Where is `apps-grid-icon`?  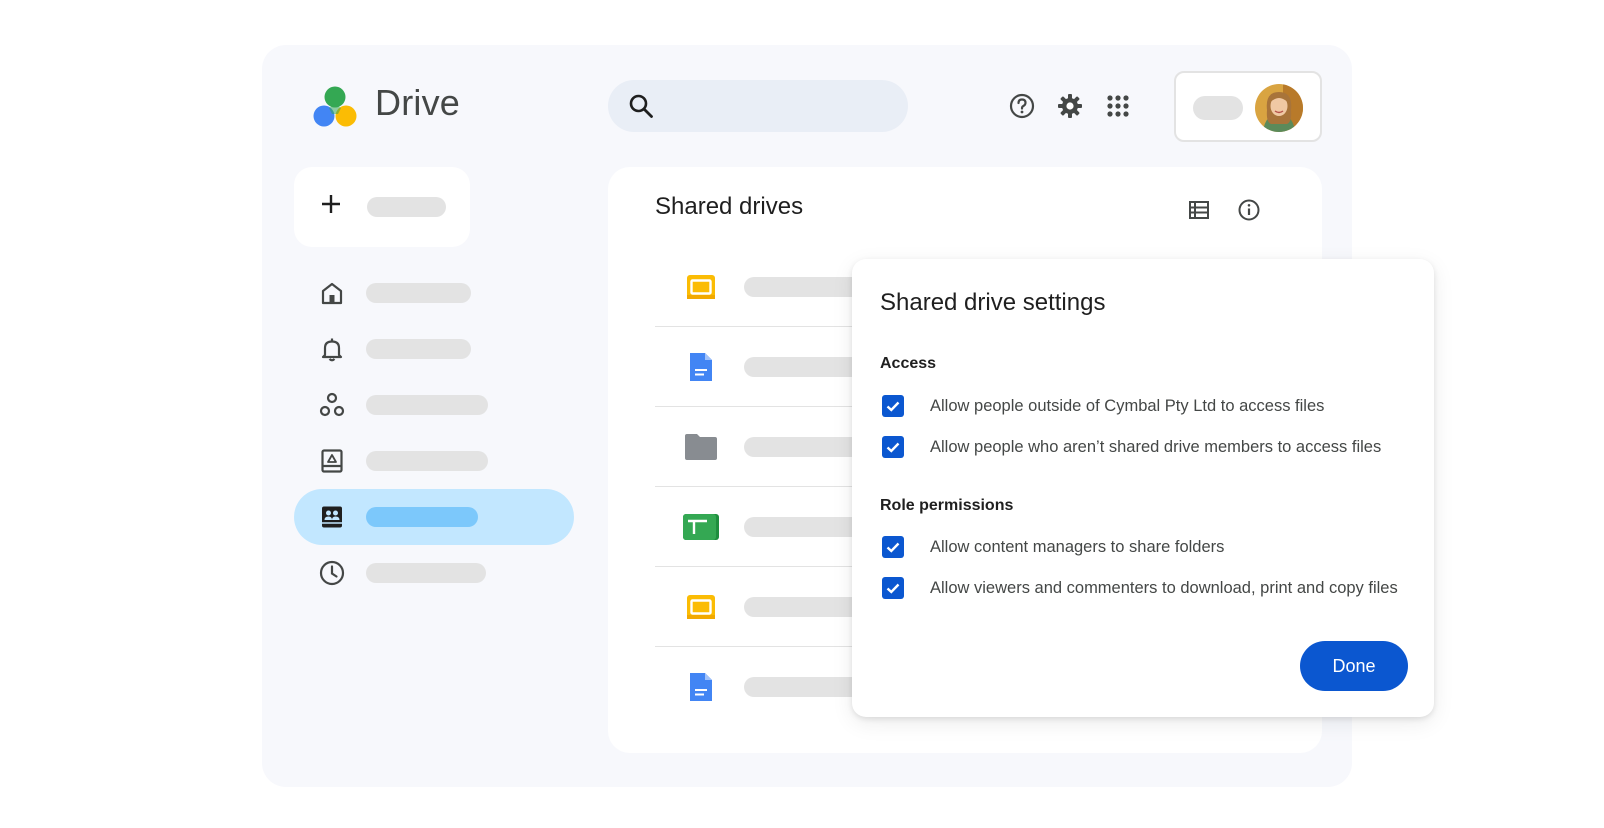 apps-grid-icon is located at coordinates (1118, 106).